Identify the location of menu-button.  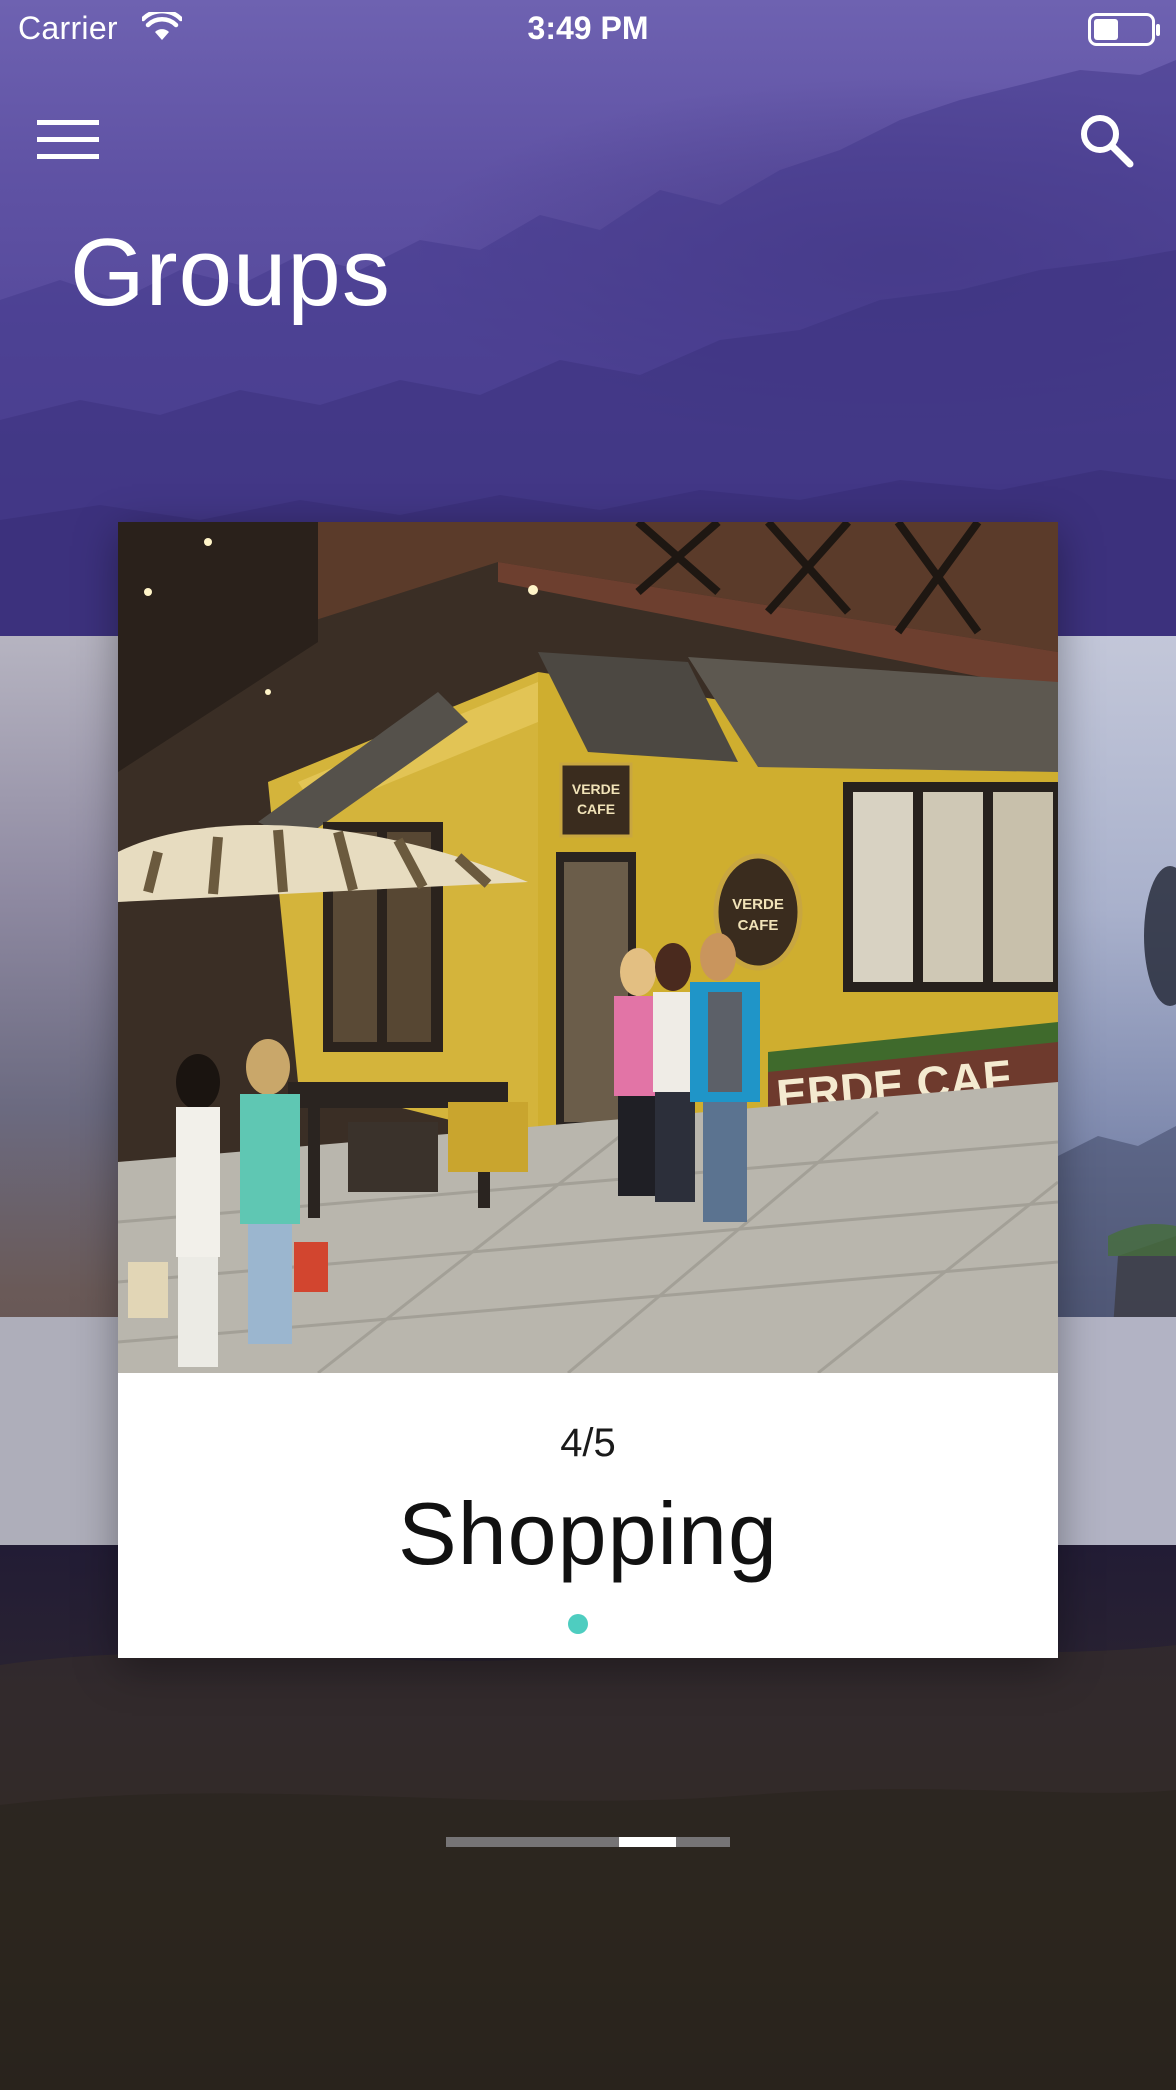
(68, 140).